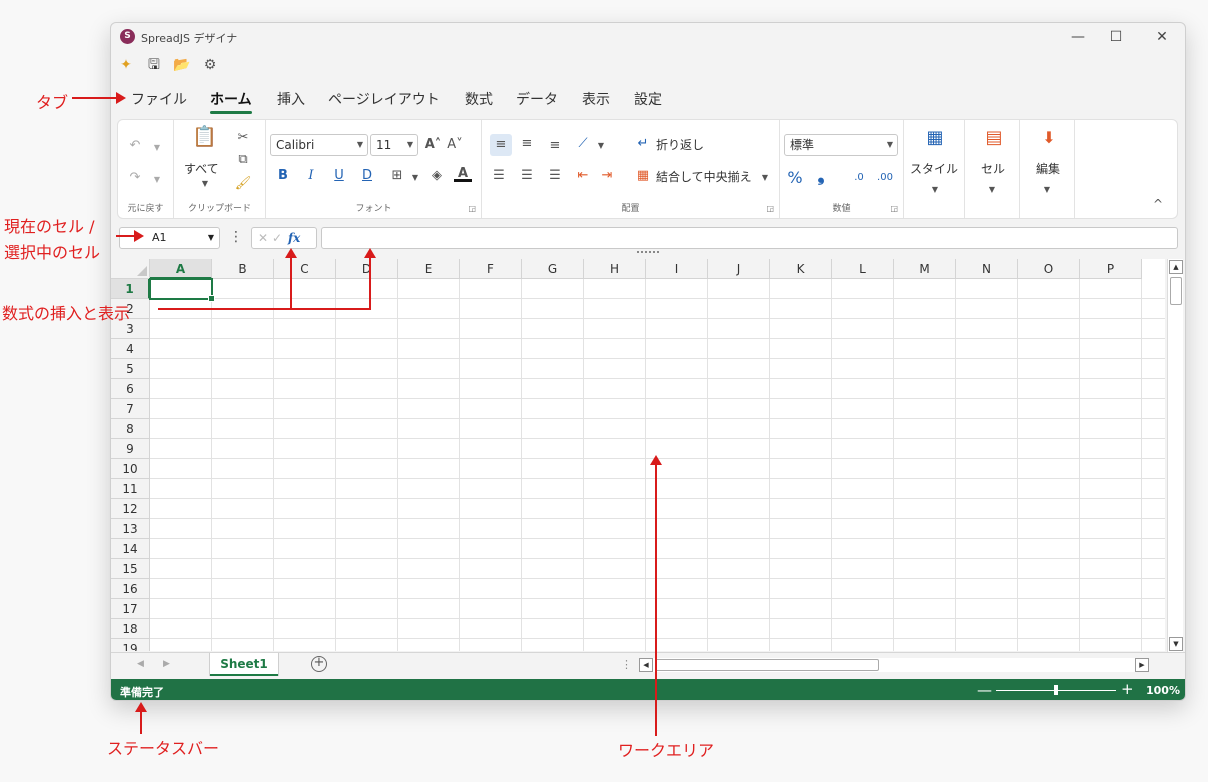 The height and width of the screenshot is (782, 1208). I want to click on scroll-left-icon: ◀, so click(646, 665).